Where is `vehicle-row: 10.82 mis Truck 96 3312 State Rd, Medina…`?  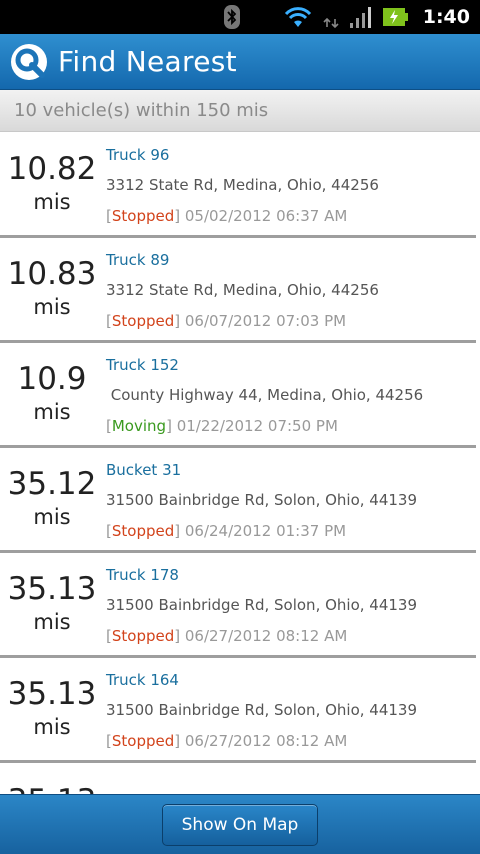 vehicle-row: 10.82 mis Truck 96 3312 State Rd, Medina… is located at coordinates (238, 185).